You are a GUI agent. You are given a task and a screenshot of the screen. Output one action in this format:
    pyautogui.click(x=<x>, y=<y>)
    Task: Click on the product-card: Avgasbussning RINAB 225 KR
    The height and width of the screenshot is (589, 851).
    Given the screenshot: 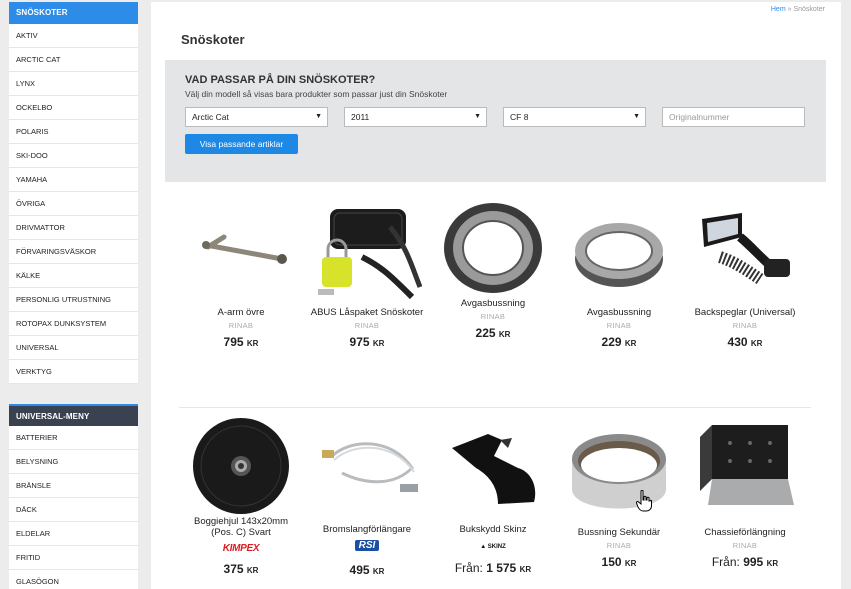 What is the action you would take?
    pyautogui.click(x=493, y=269)
    